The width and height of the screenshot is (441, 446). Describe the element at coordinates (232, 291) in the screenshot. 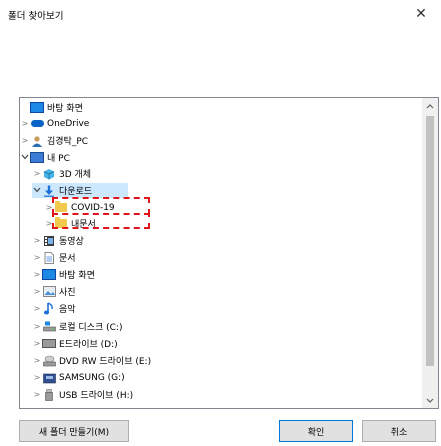

I see `tree-item-pictures: > 사진` at that location.